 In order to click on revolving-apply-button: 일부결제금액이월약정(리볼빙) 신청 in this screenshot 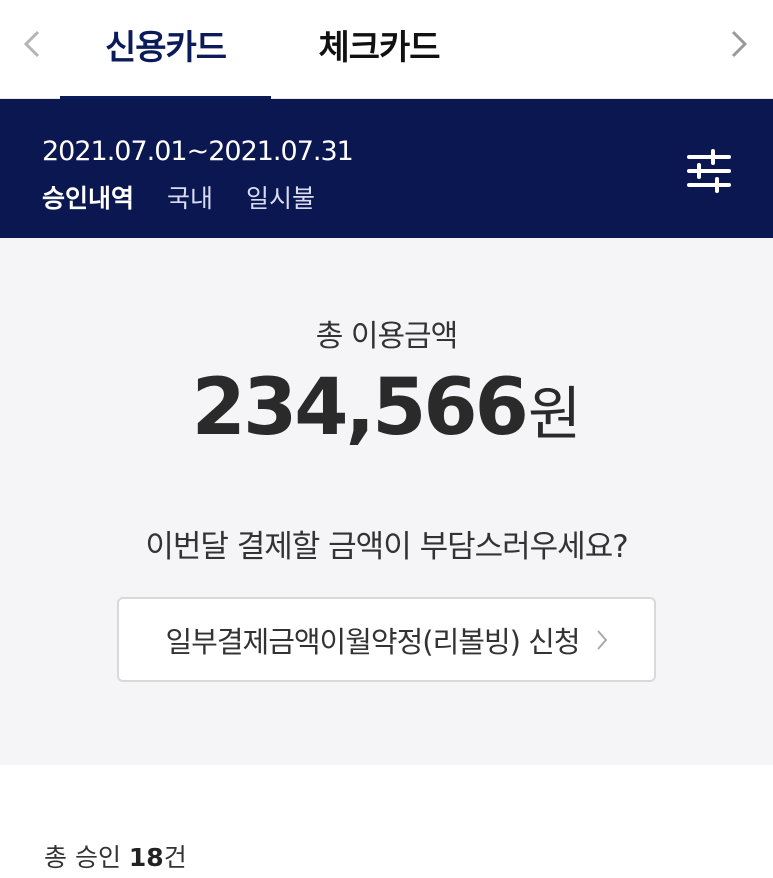, I will do `click(386, 639)`.